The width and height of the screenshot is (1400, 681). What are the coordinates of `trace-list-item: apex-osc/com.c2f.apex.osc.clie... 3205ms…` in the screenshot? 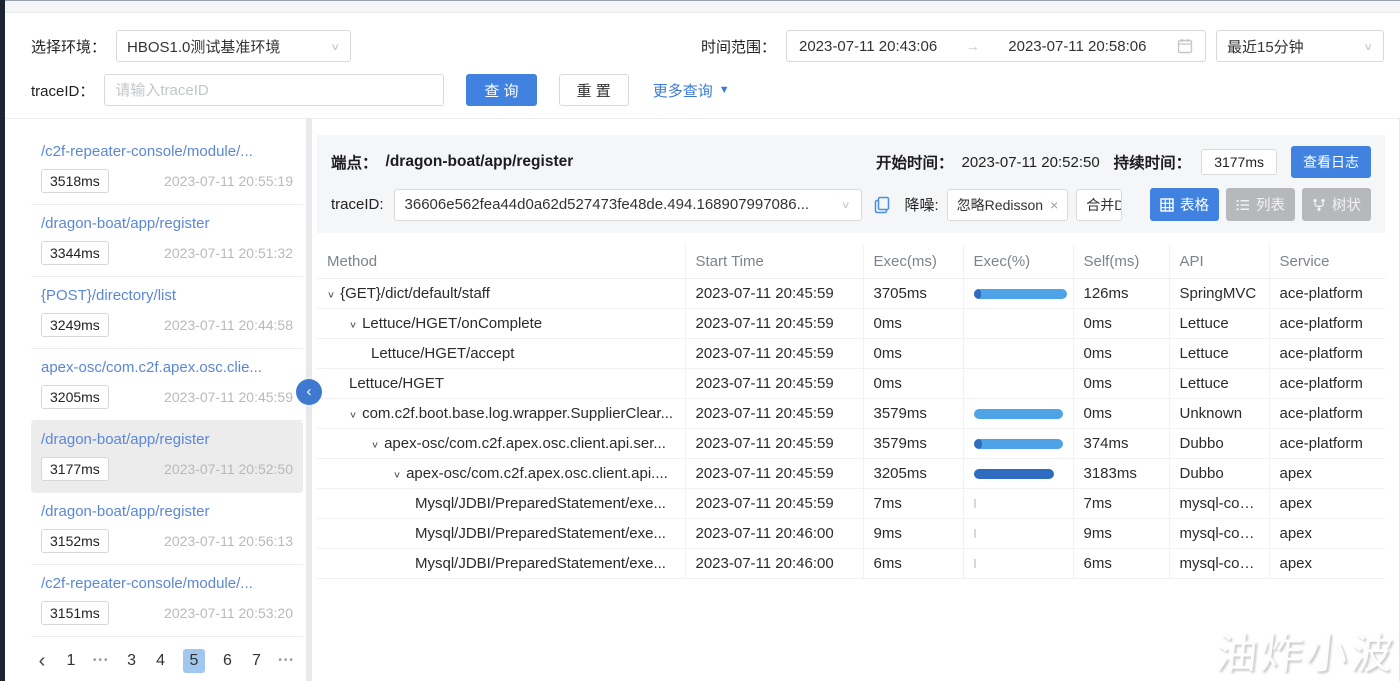 It's located at (167, 385).